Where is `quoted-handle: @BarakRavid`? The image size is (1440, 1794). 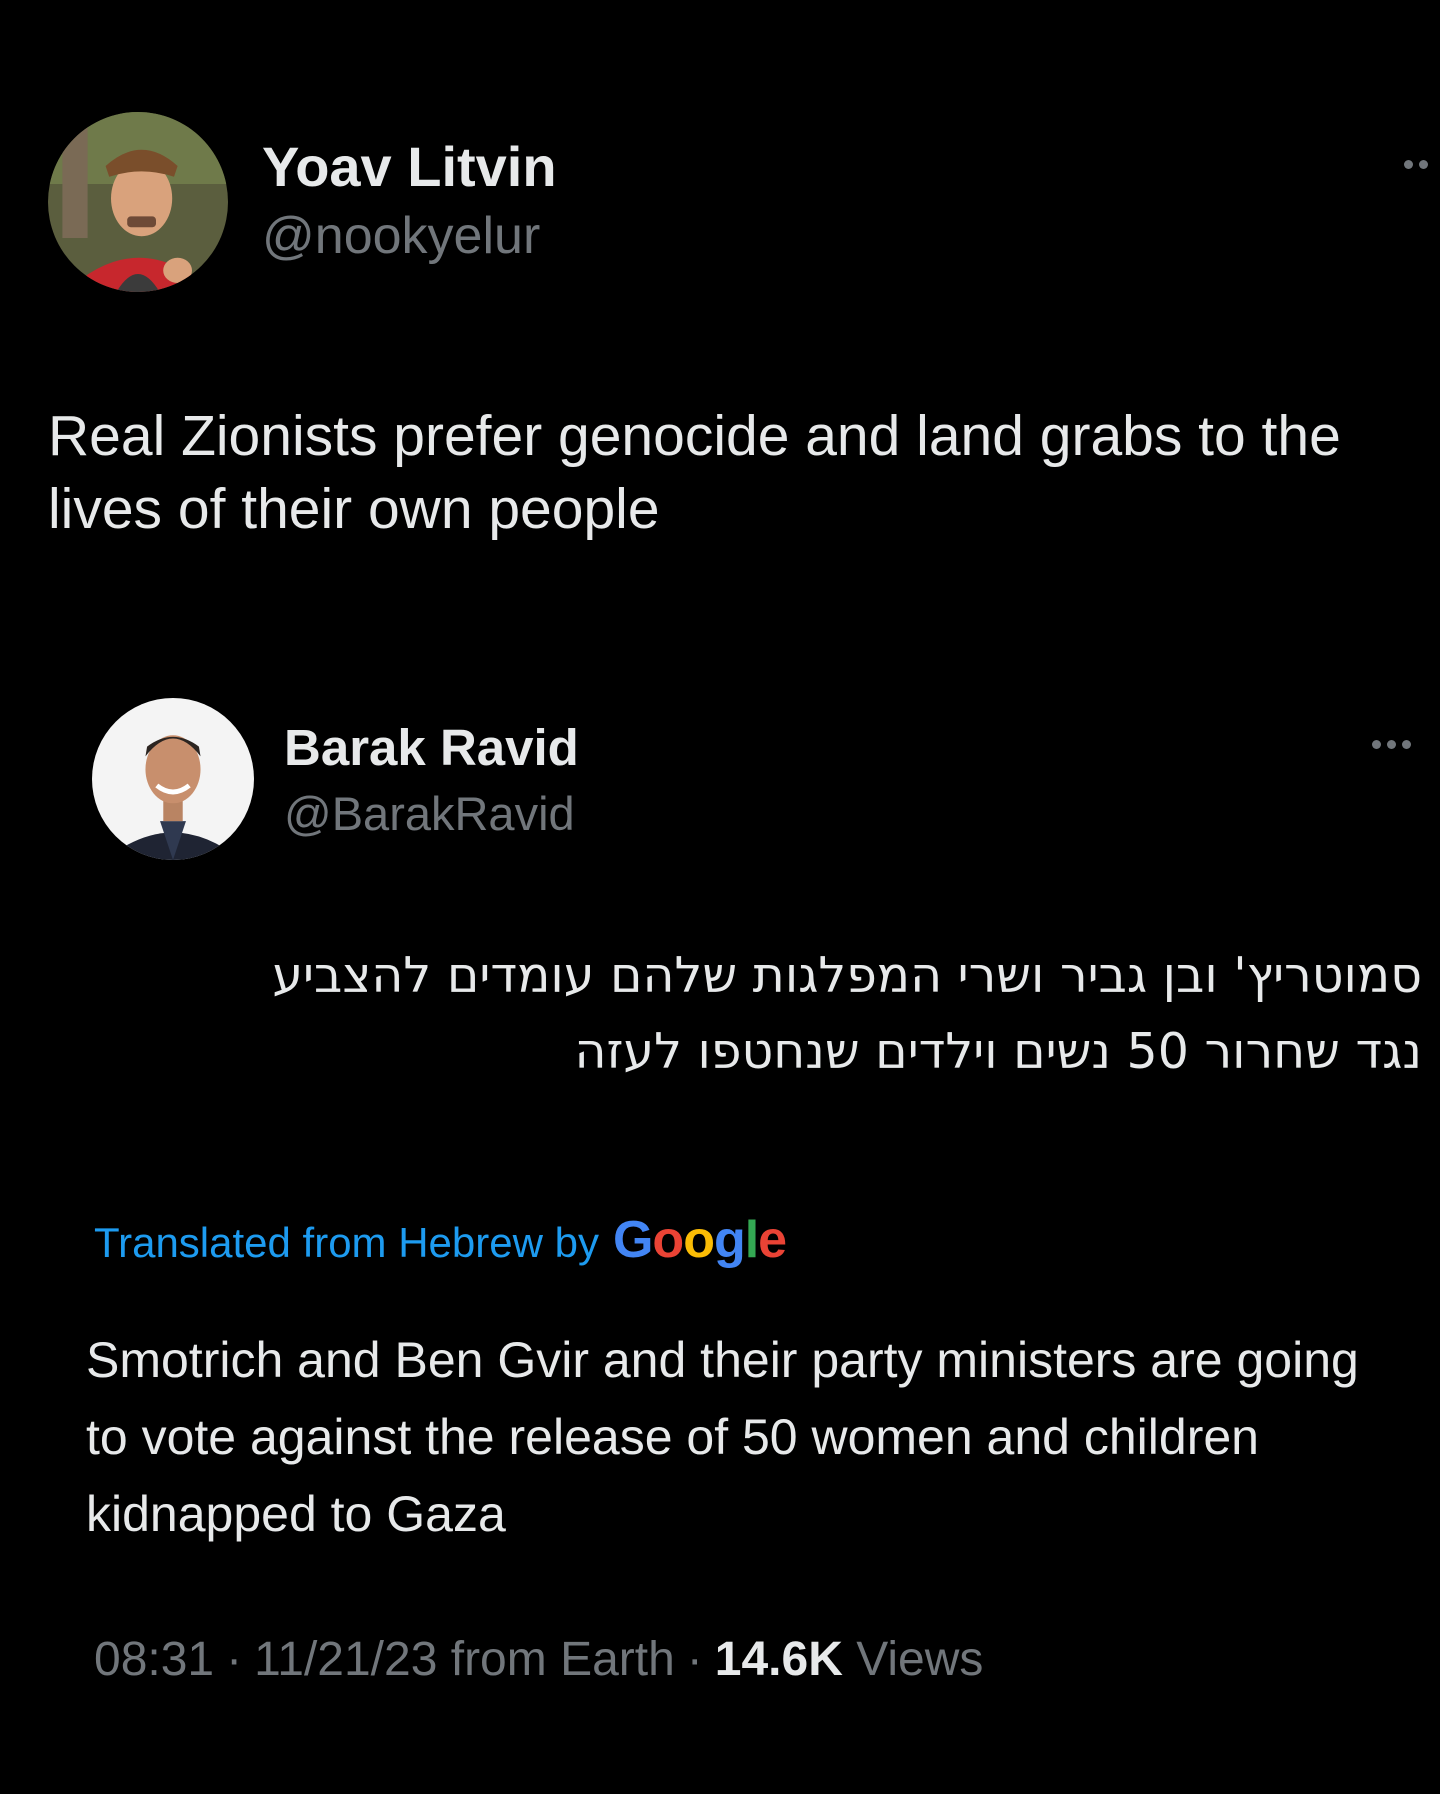 quoted-handle: @BarakRavid is located at coordinates (429, 813).